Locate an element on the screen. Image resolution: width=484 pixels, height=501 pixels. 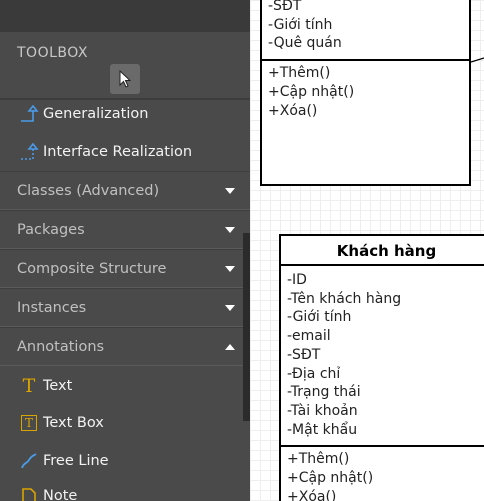
cursor-arrow-icon is located at coordinates (125, 79).